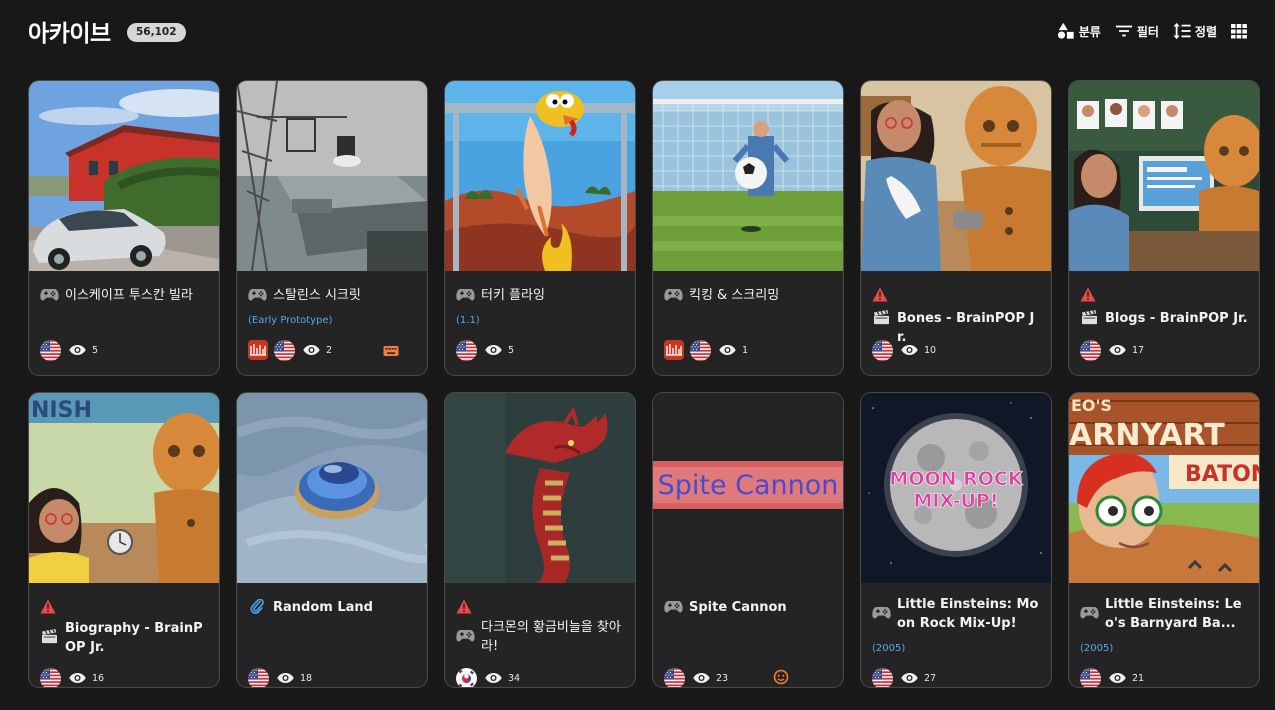 Image resolution: width=1275 pixels, height=710 pixels. I want to click on view-count: 34, so click(514, 678).